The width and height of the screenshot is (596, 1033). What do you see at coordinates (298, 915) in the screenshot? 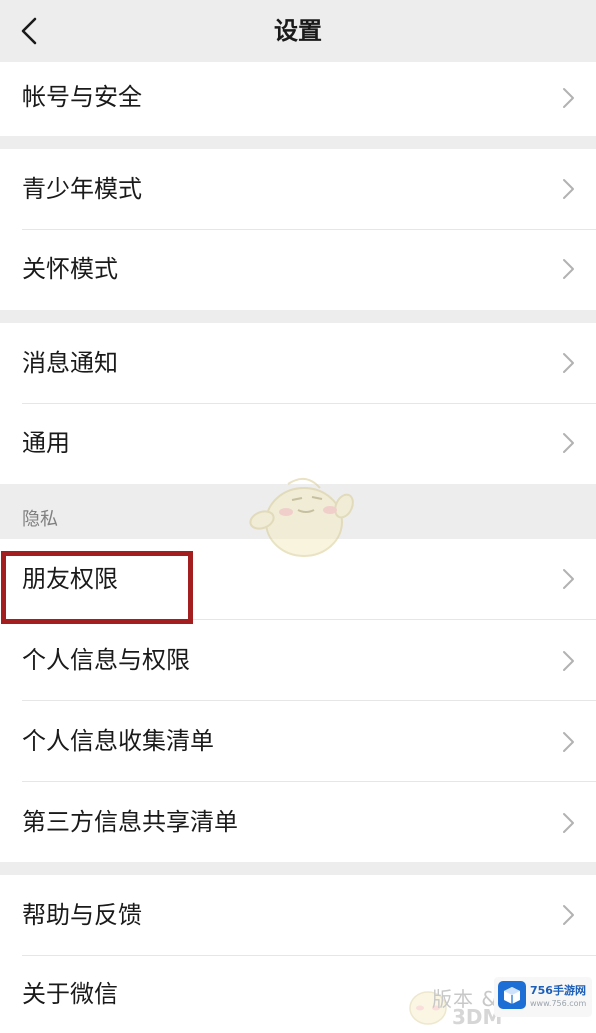
I see `settings-item-help-feedback: 帮助与反馈` at bounding box center [298, 915].